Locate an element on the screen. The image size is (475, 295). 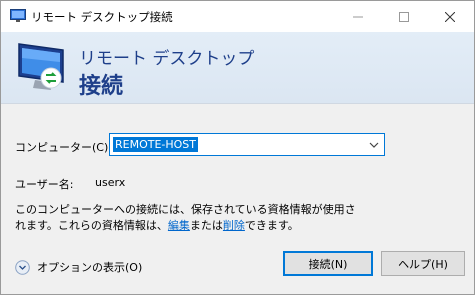
maximize-icon is located at coordinates (404, 16).